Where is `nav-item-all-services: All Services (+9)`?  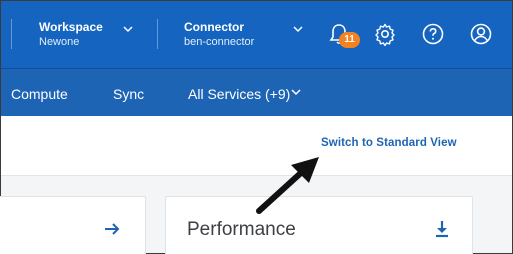 nav-item-all-services: All Services (+9) is located at coordinates (239, 94).